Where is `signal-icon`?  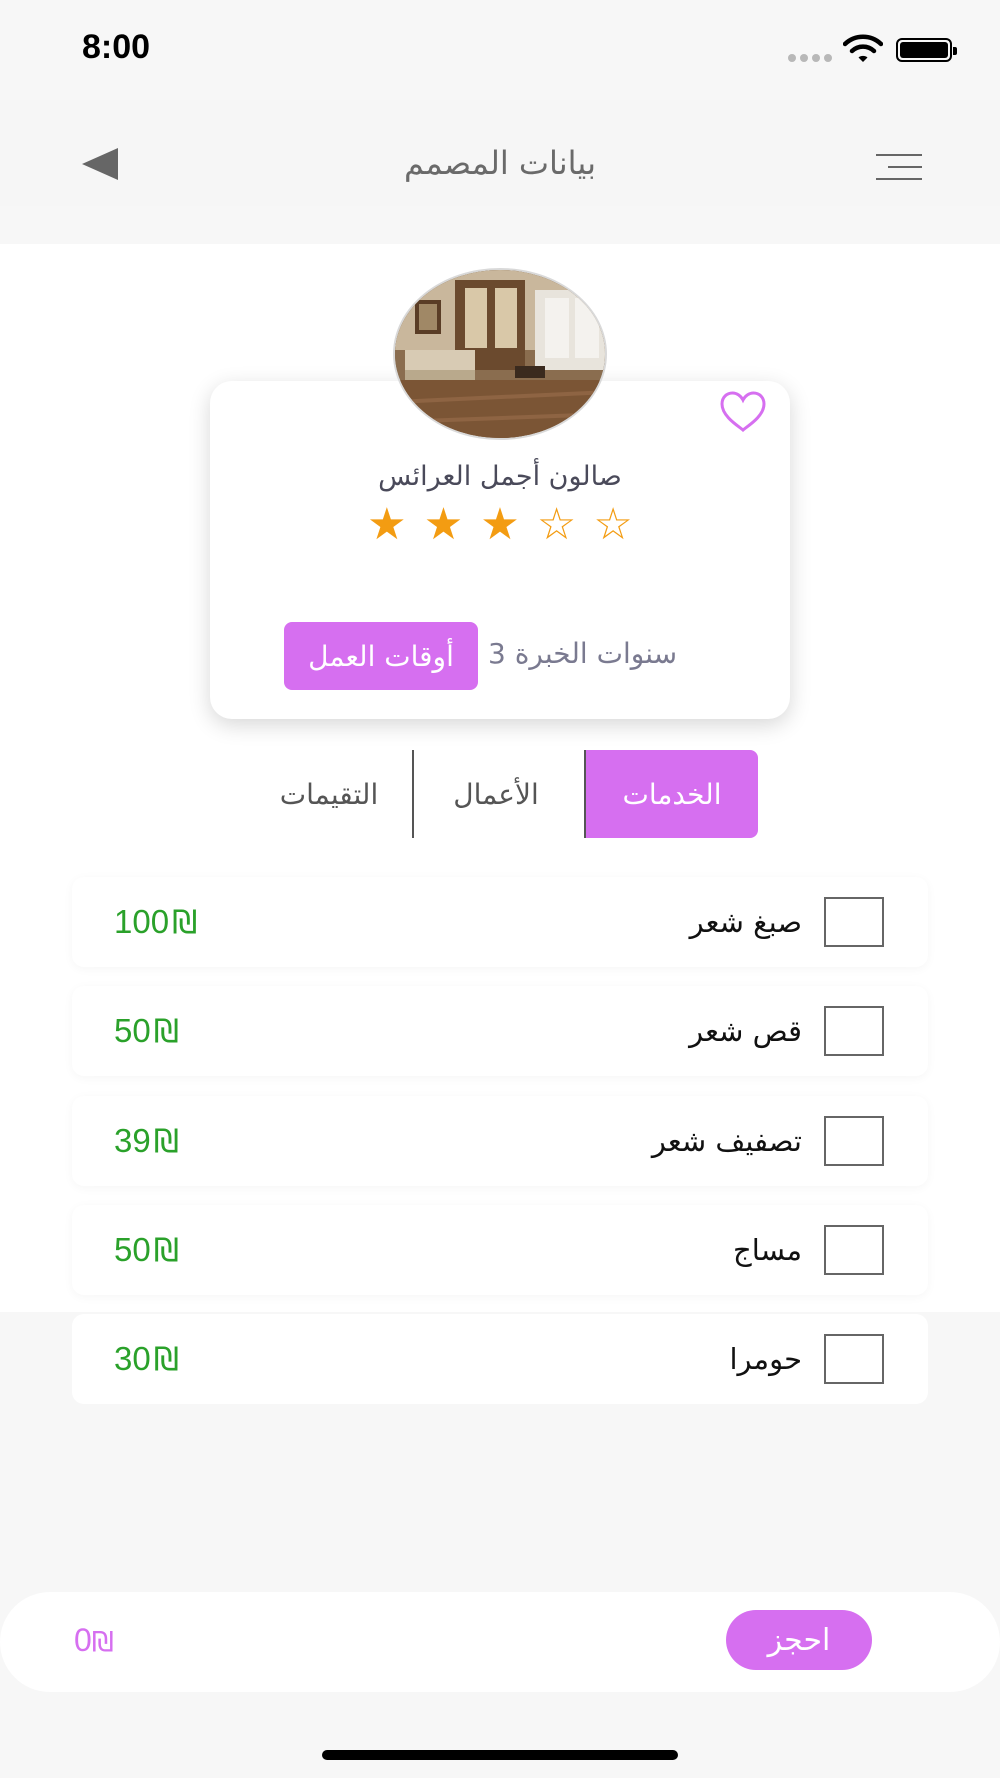 signal-icon is located at coordinates (811, 58).